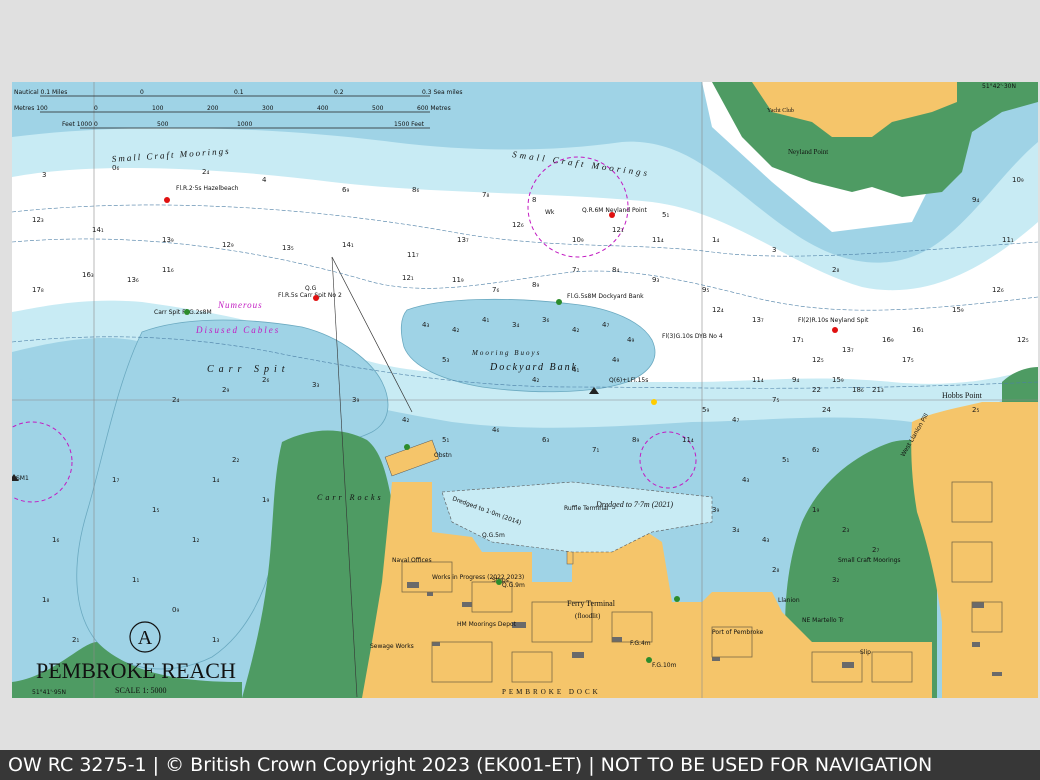 Image resolution: width=1040 pixels, height=780 pixels. I want to click on label-ferry-terminal: Ferry Terminal, so click(591, 603).